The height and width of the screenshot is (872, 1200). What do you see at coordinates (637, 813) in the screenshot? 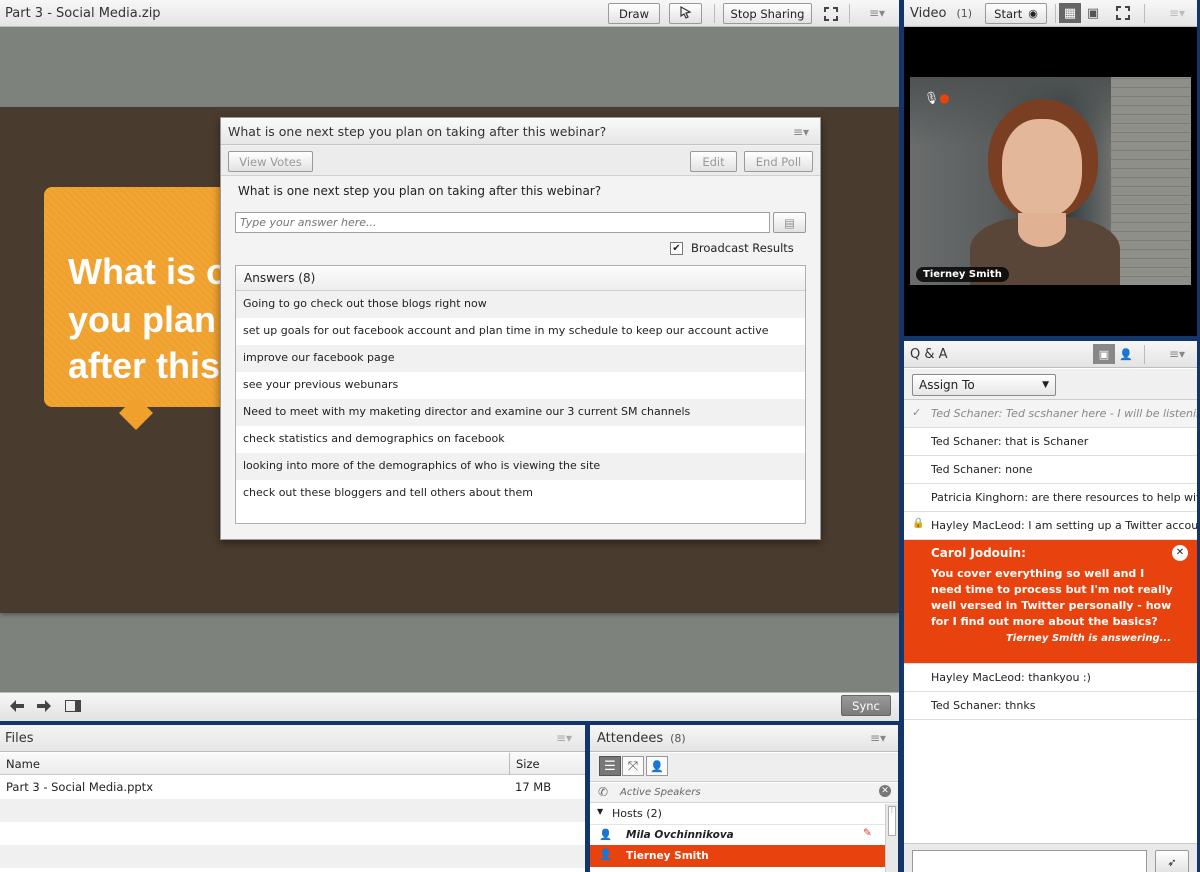
I see `hosts-label: Hosts (2)` at bounding box center [637, 813].